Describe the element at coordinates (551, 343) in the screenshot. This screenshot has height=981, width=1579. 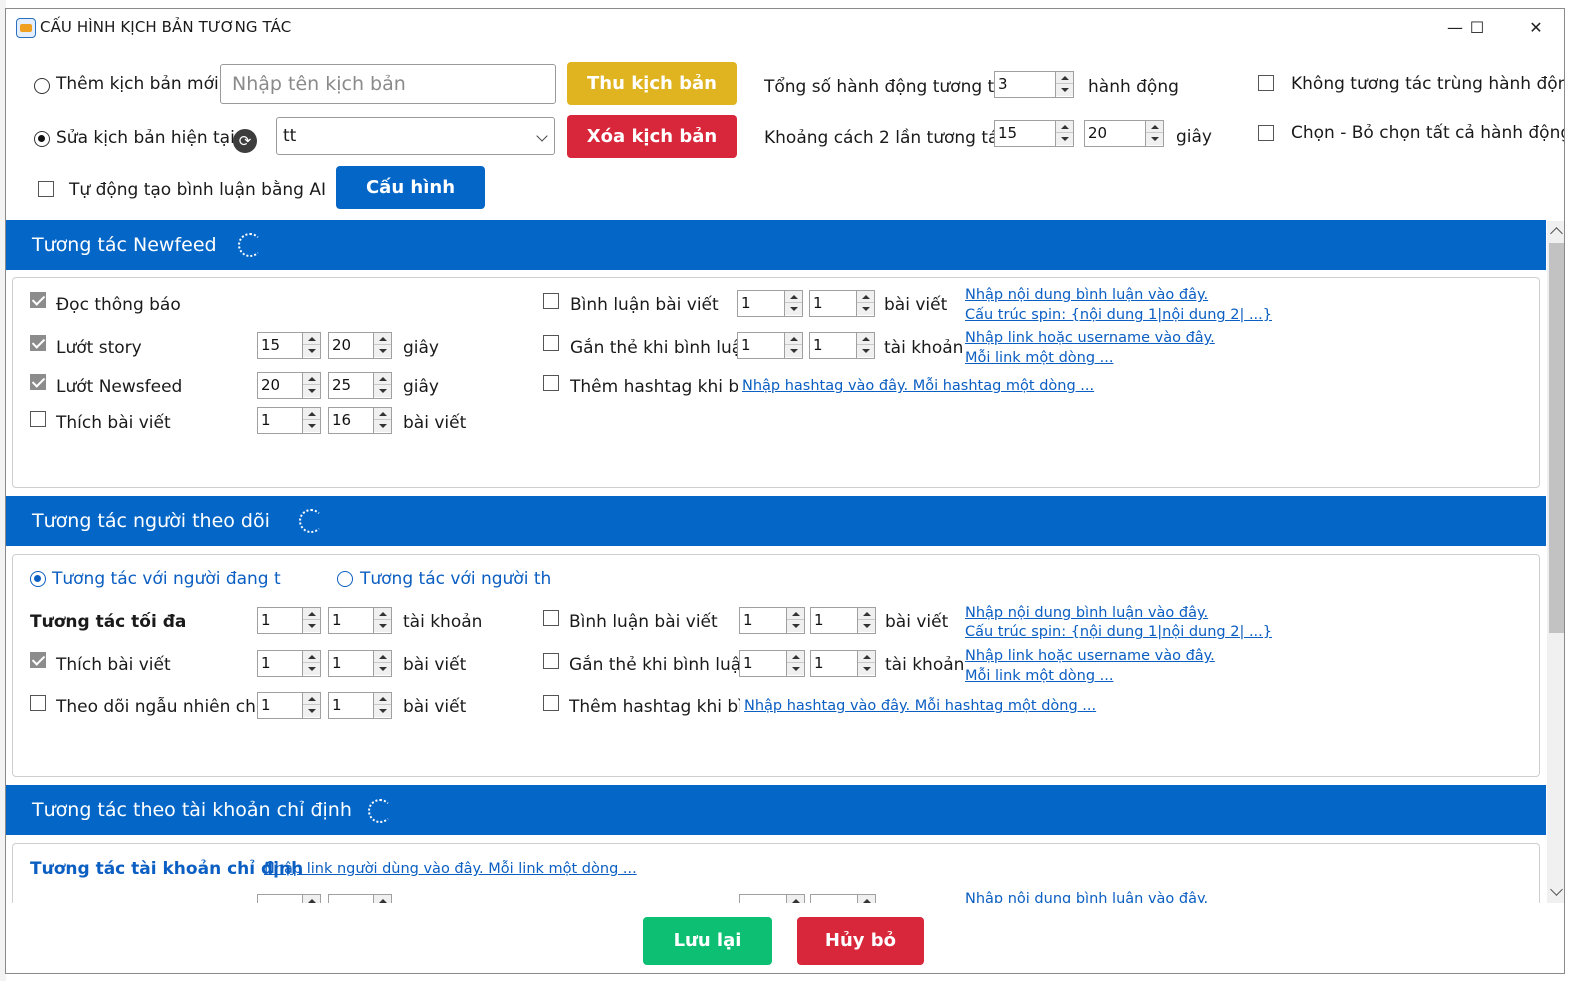
I see `tag-checkbox` at that location.